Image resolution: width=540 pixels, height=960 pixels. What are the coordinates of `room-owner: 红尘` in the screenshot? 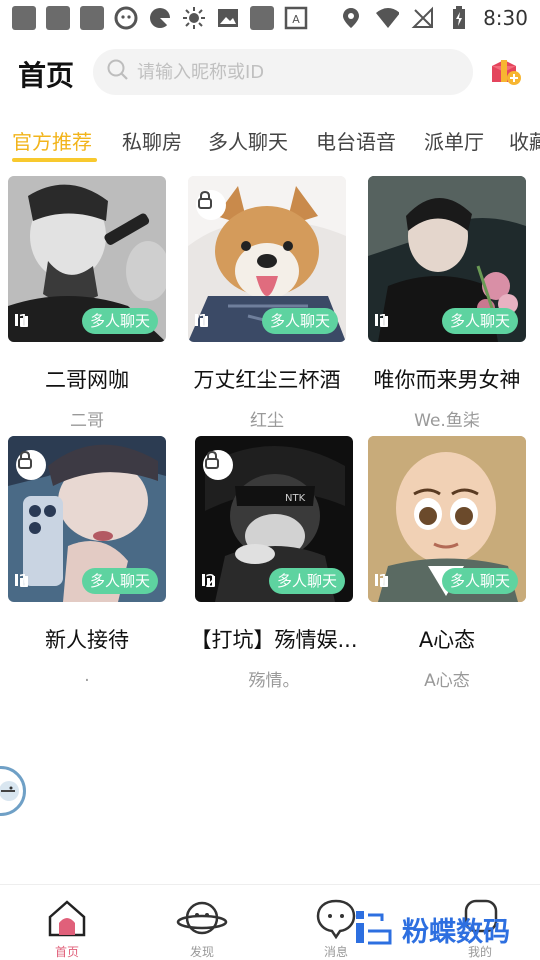 It's located at (267, 421).